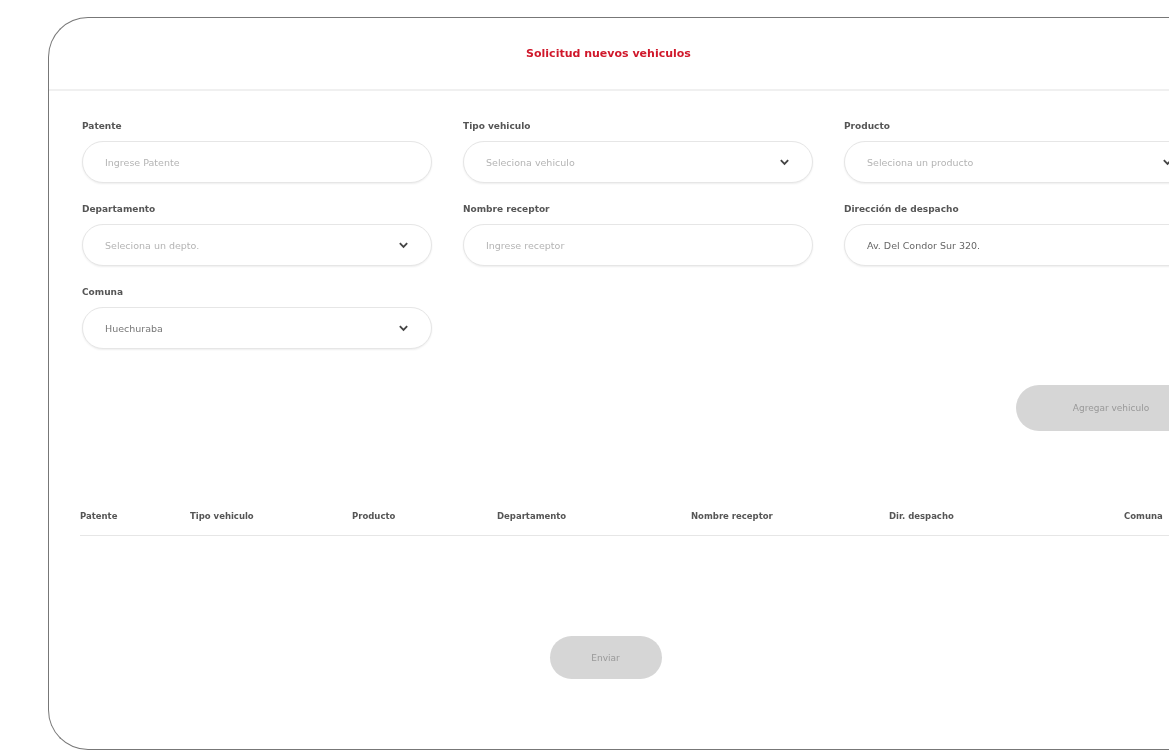 The height and width of the screenshot is (751, 1169). Describe the element at coordinates (374, 516) in the screenshot. I see `column-header: Producto` at that location.